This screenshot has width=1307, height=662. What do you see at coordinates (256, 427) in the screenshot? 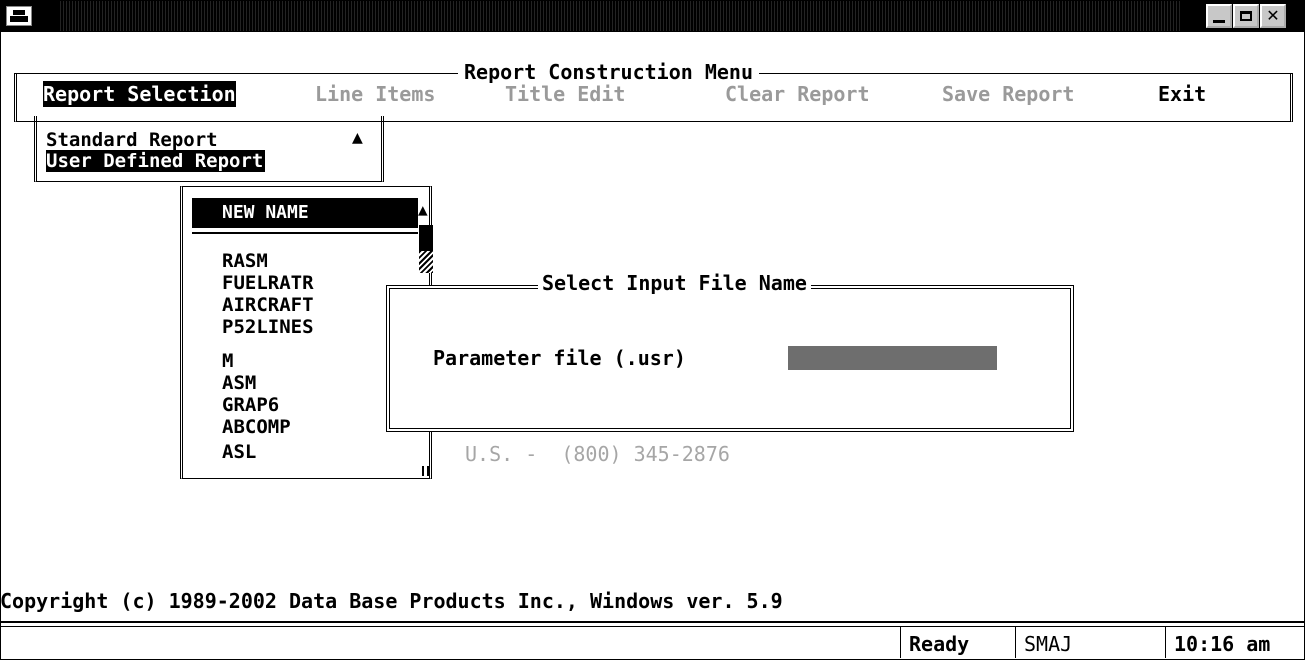
I see `list-item: ABCOMP` at bounding box center [256, 427].